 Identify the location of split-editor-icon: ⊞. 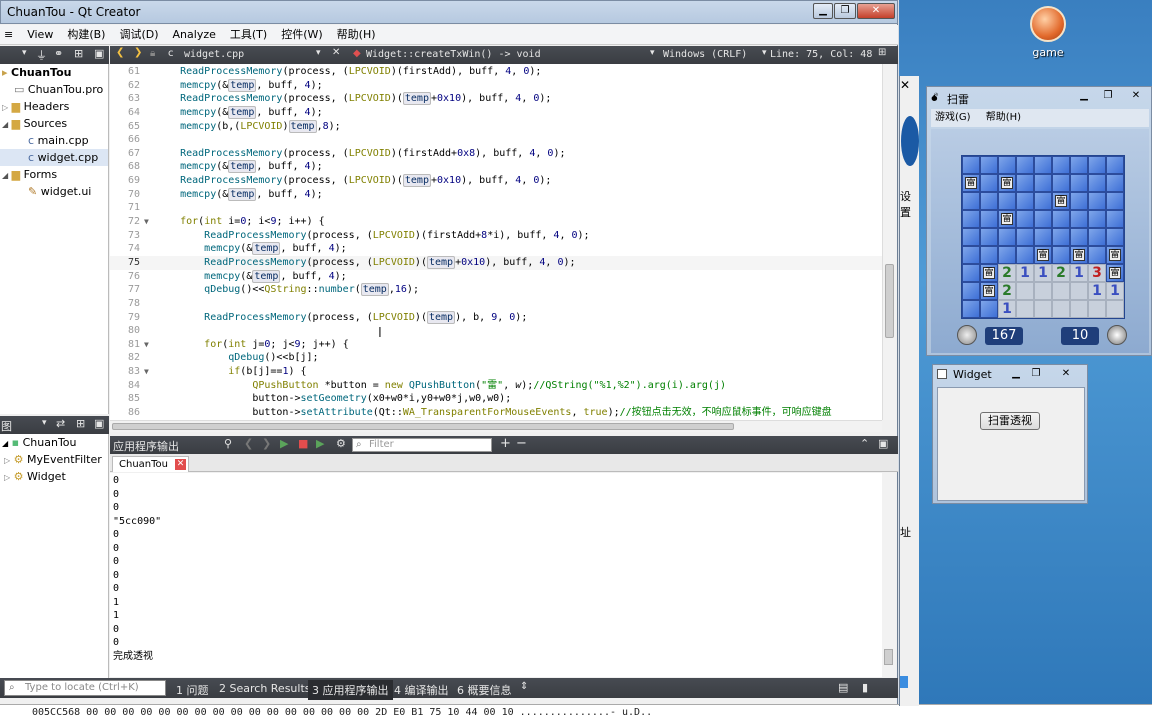
(882, 52).